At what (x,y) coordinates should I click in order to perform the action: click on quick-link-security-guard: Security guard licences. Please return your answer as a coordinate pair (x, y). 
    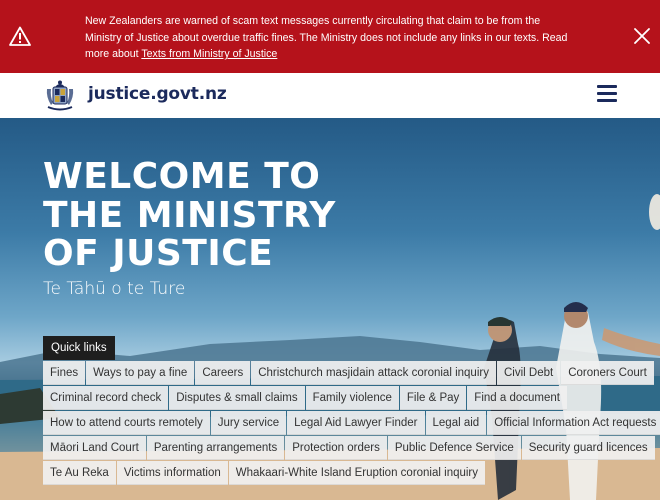
    Looking at the image, I should click on (588, 448).